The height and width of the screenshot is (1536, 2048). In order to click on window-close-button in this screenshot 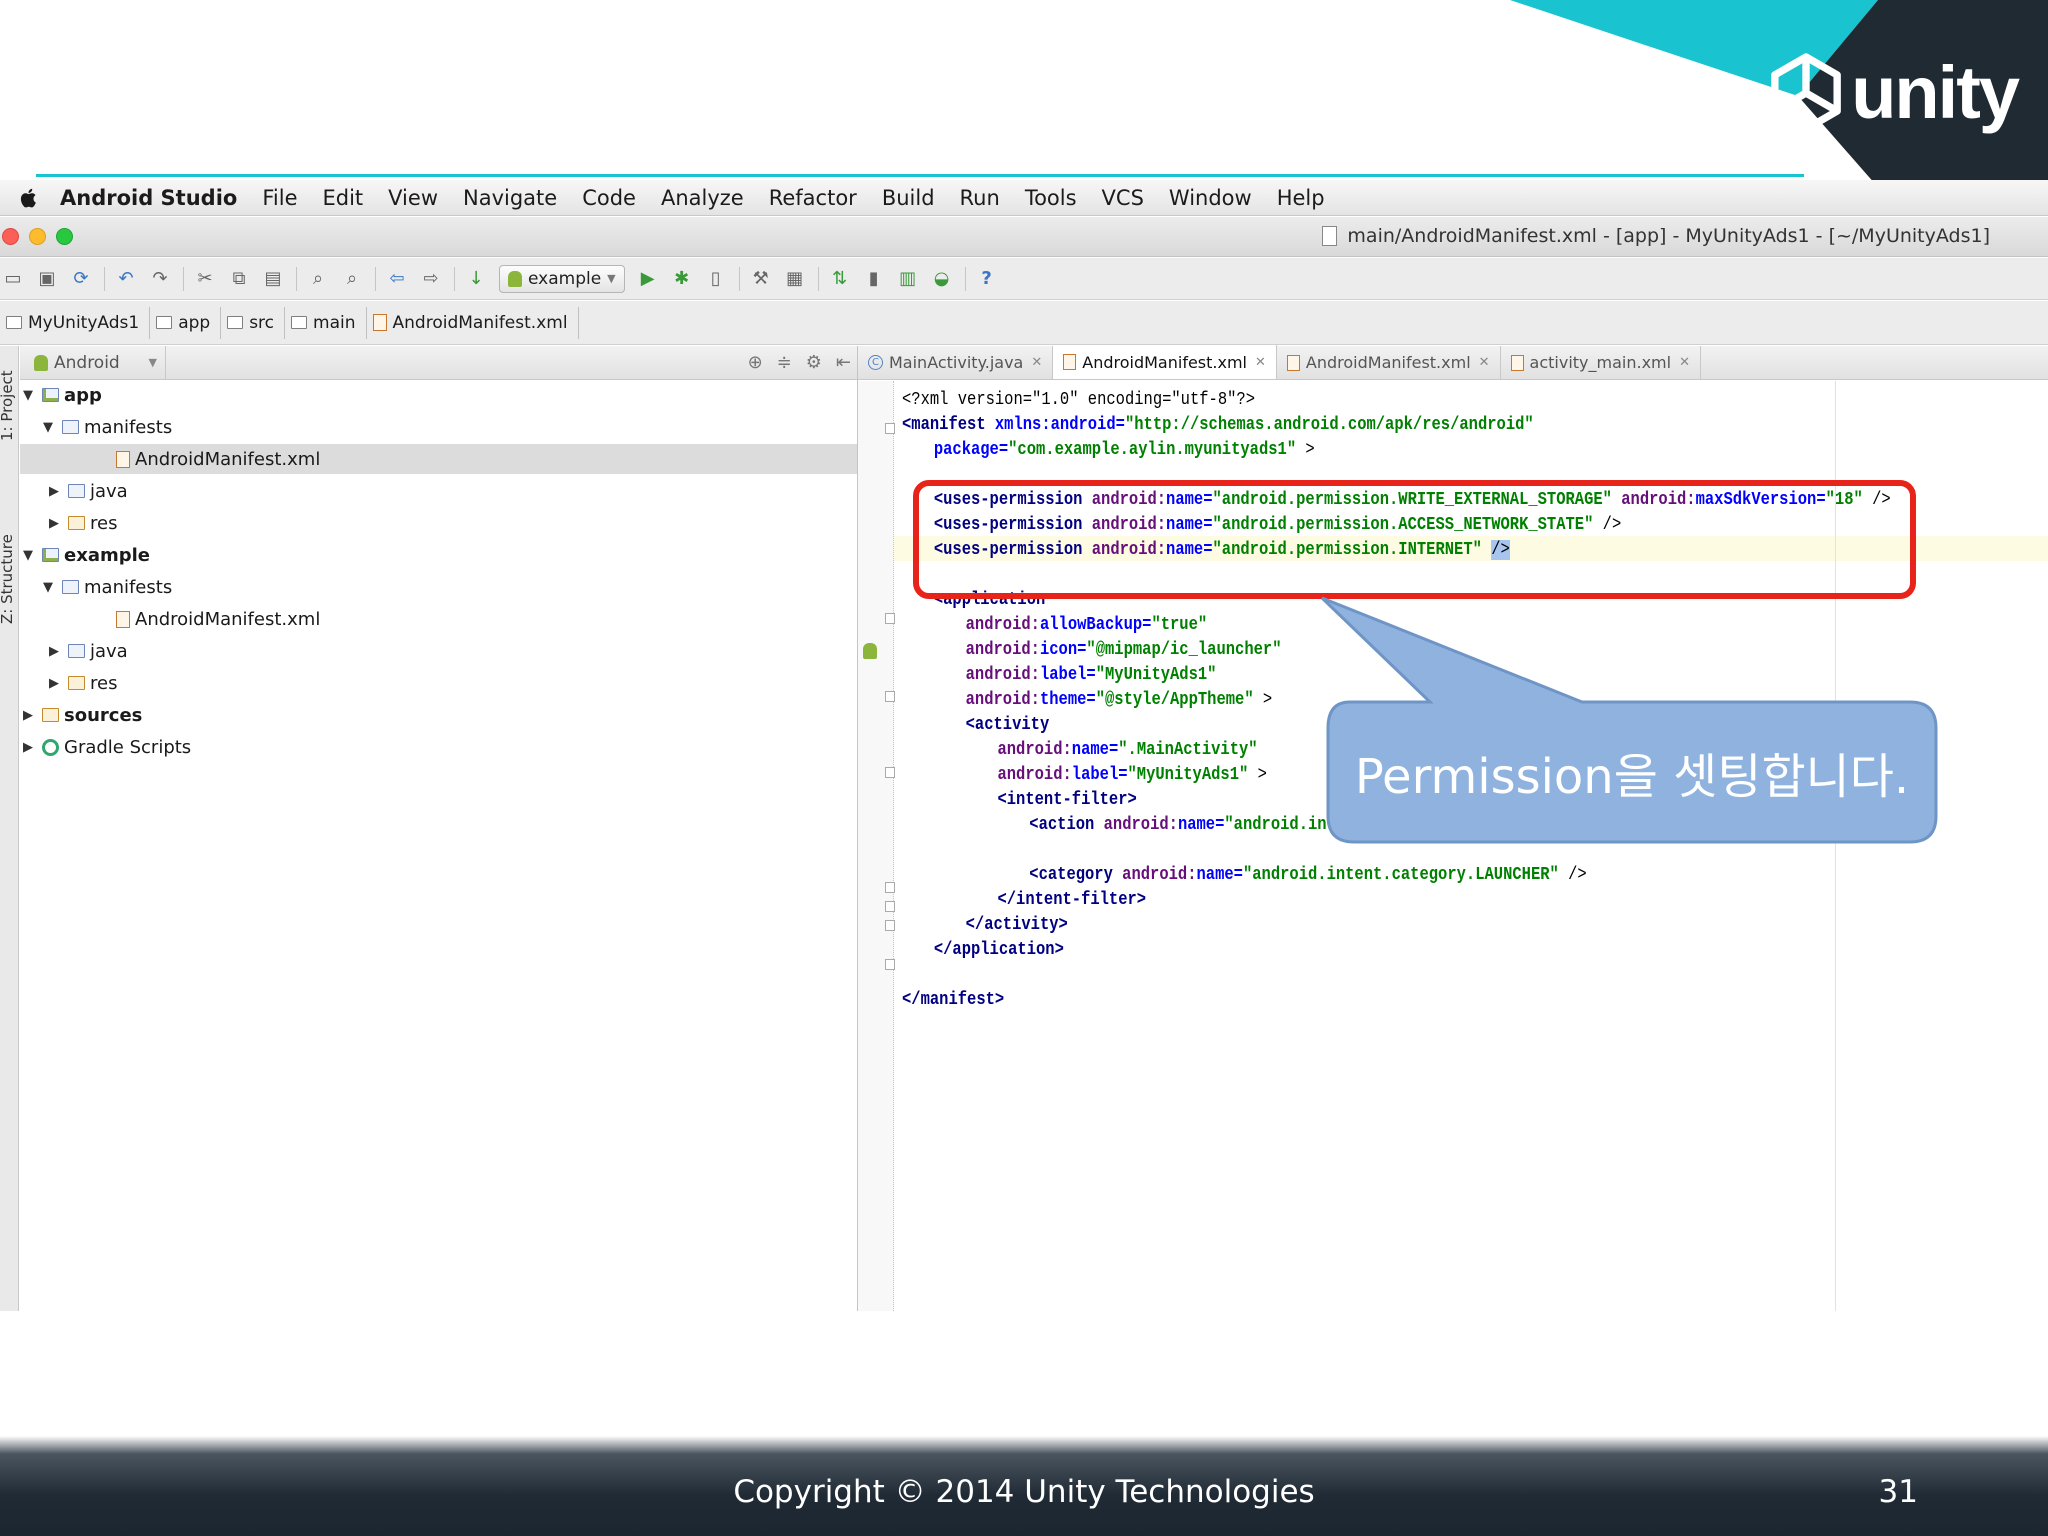, I will do `click(10, 236)`.